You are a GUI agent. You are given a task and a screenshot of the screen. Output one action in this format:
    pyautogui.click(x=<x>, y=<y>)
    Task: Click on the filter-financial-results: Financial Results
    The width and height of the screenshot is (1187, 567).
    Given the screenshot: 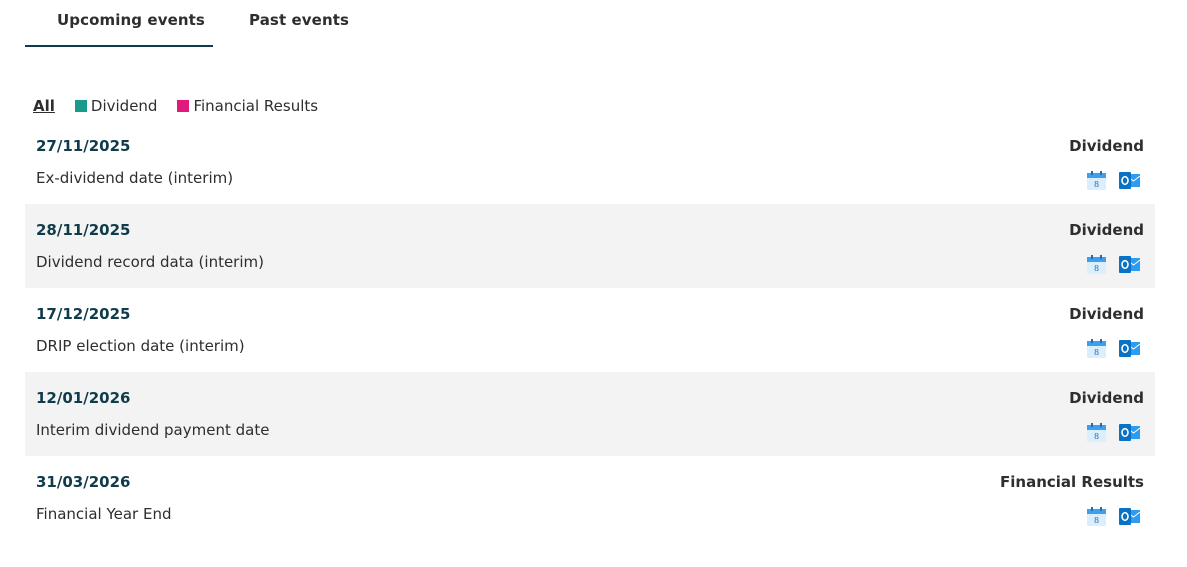 What is the action you would take?
    pyautogui.click(x=247, y=106)
    